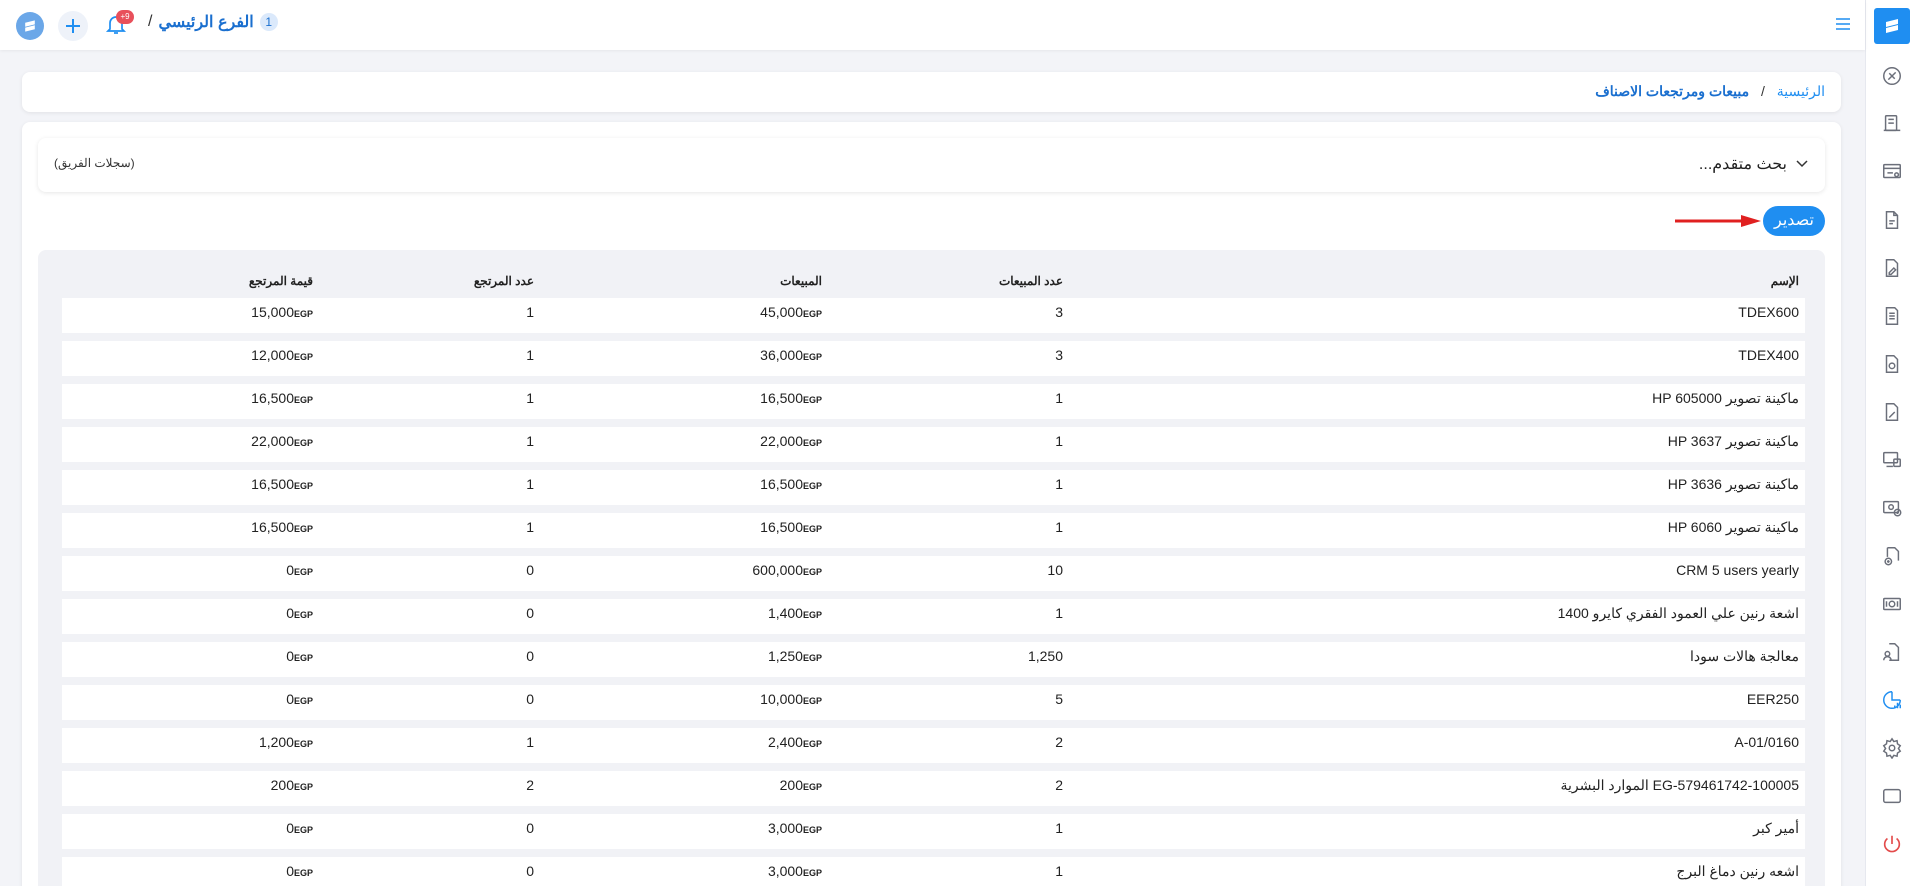 This screenshot has width=1919, height=886. Describe the element at coordinates (1892, 508) in the screenshot. I see `money-add-icon` at that location.